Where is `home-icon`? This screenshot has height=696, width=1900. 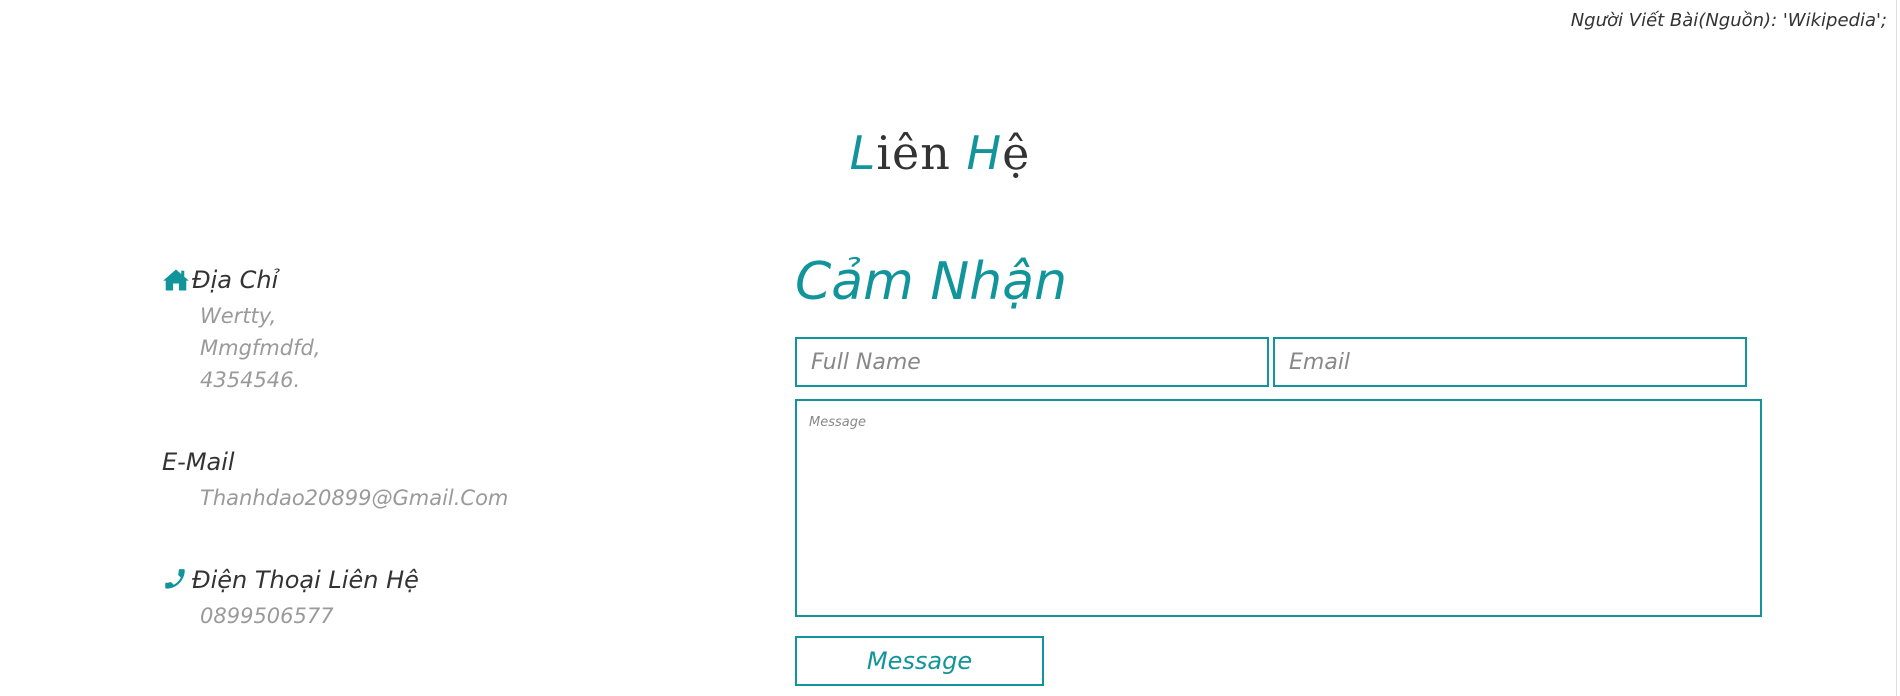 home-icon is located at coordinates (176, 280).